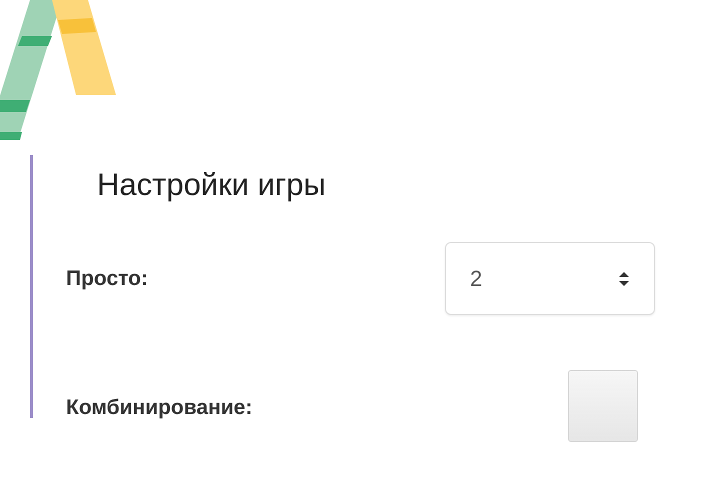 The image size is (720, 480). What do you see at coordinates (106, 279) in the screenshot?
I see `setting-label: Просто:` at bounding box center [106, 279].